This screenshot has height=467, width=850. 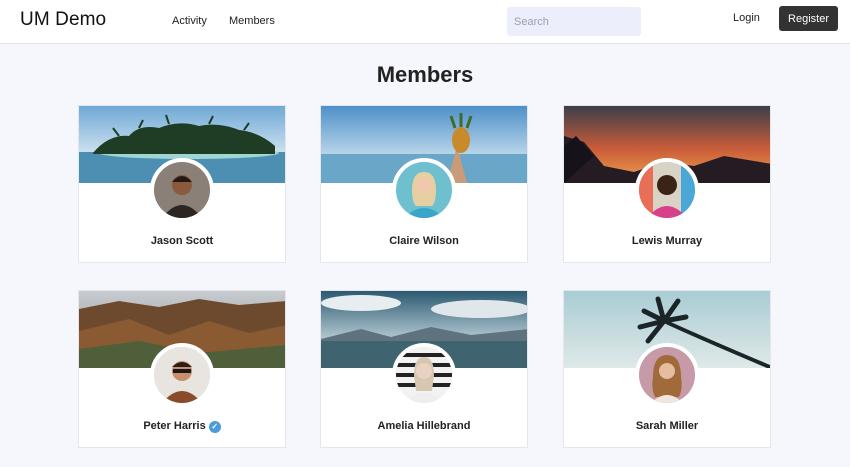 I want to click on verified-check-icon: ✓, so click(x=214, y=427).